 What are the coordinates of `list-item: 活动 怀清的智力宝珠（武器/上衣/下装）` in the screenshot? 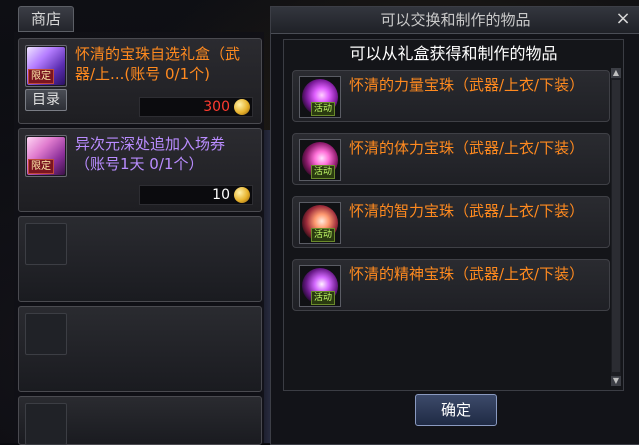 It's located at (451, 222).